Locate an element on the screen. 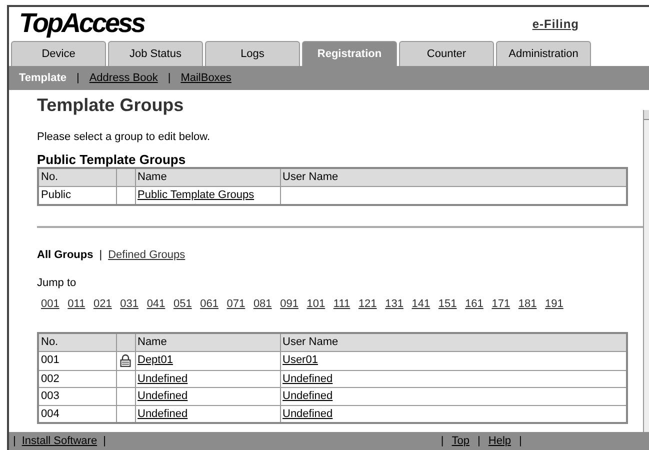 Image resolution: width=649 pixels, height=450 pixels. jump-link: 101 is located at coordinates (316, 304).